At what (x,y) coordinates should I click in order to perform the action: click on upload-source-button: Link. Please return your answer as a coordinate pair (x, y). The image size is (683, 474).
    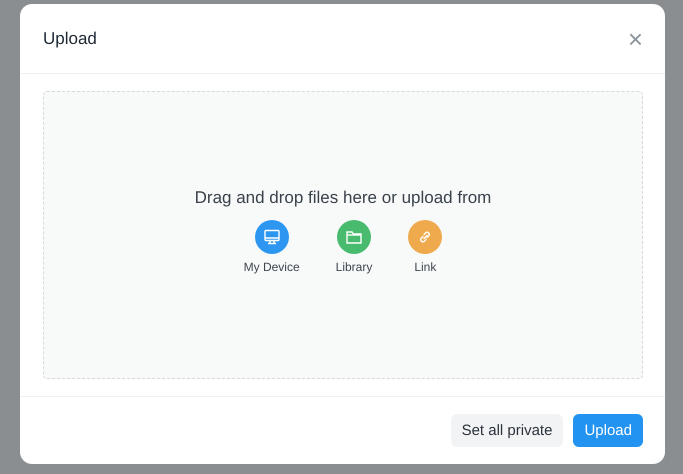
    Looking at the image, I should click on (425, 247).